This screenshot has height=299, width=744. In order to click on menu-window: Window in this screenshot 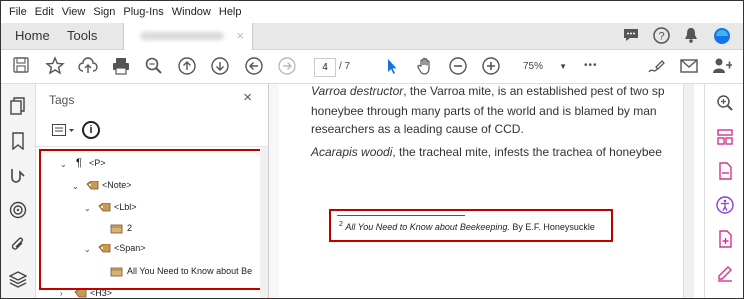, I will do `click(191, 12)`.